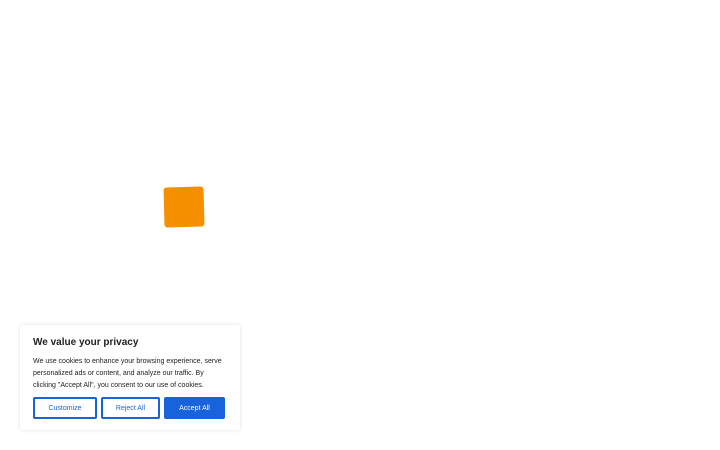 The width and height of the screenshot is (720, 450). Describe the element at coordinates (65, 408) in the screenshot. I see `customize-button: Customize` at that location.